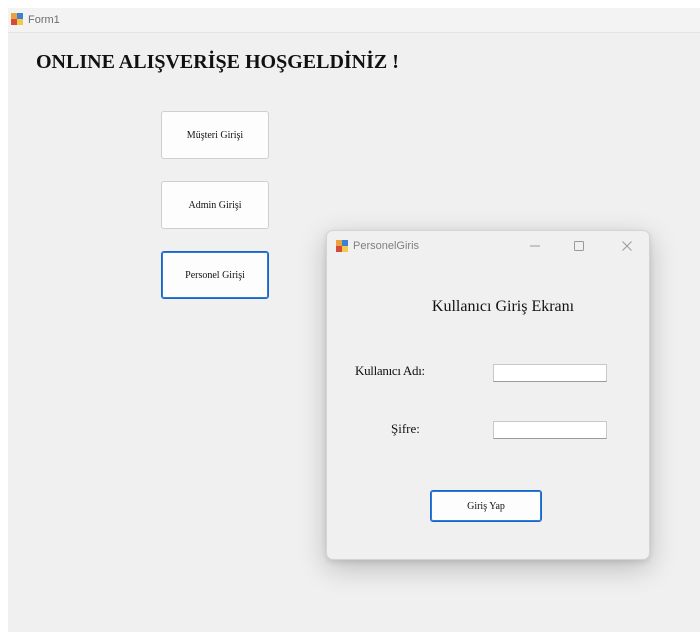  Describe the element at coordinates (405, 428) in the screenshot. I see `password-label: Şifre:` at that location.